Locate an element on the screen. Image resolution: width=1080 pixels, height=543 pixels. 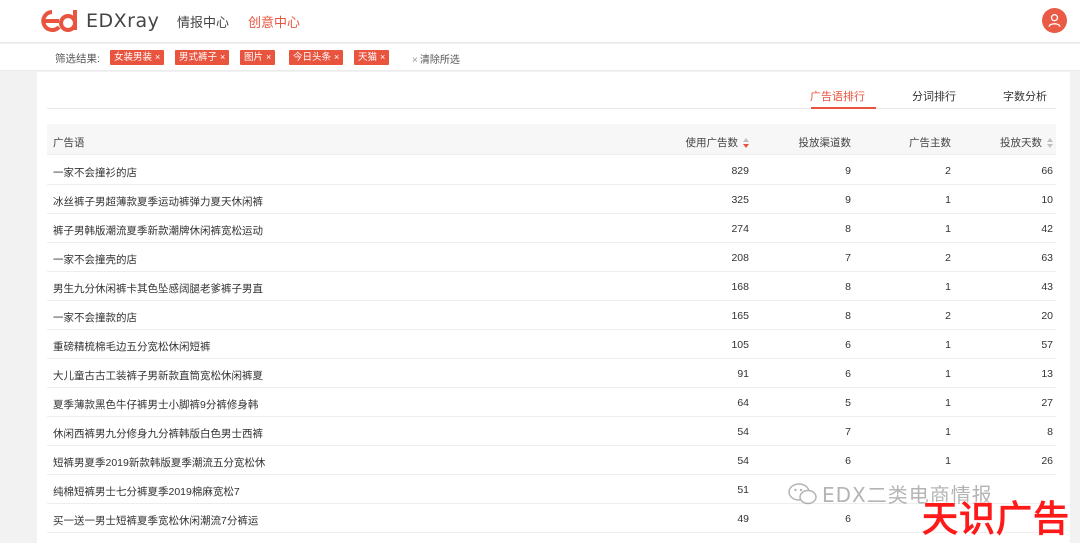
user-avatar is located at coordinates (1054, 20).